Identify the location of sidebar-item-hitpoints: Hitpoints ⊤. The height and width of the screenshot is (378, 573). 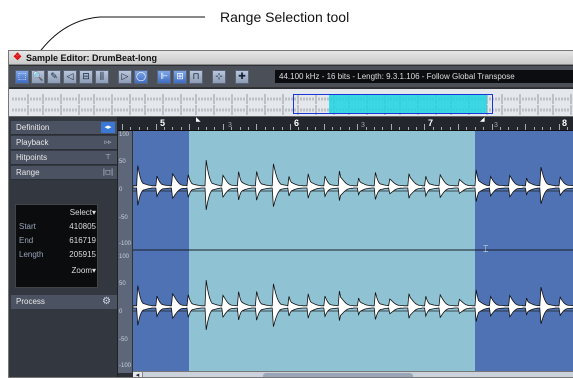
(64, 158).